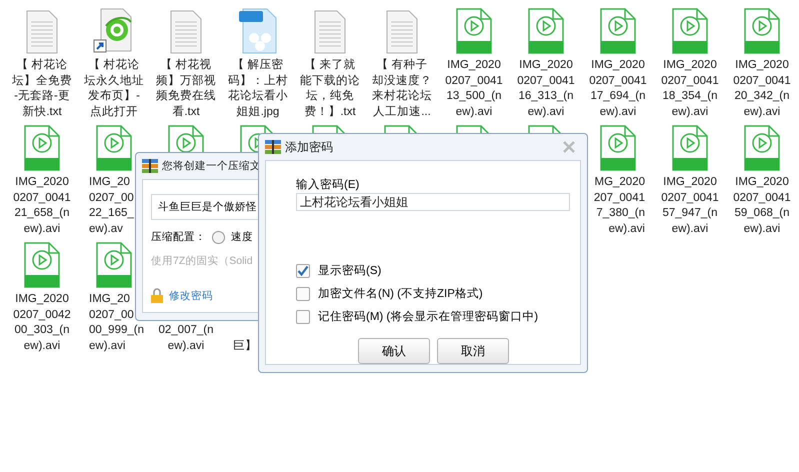  Describe the element at coordinates (186, 96) in the screenshot. I see `file-name: 频免费在线` at that location.